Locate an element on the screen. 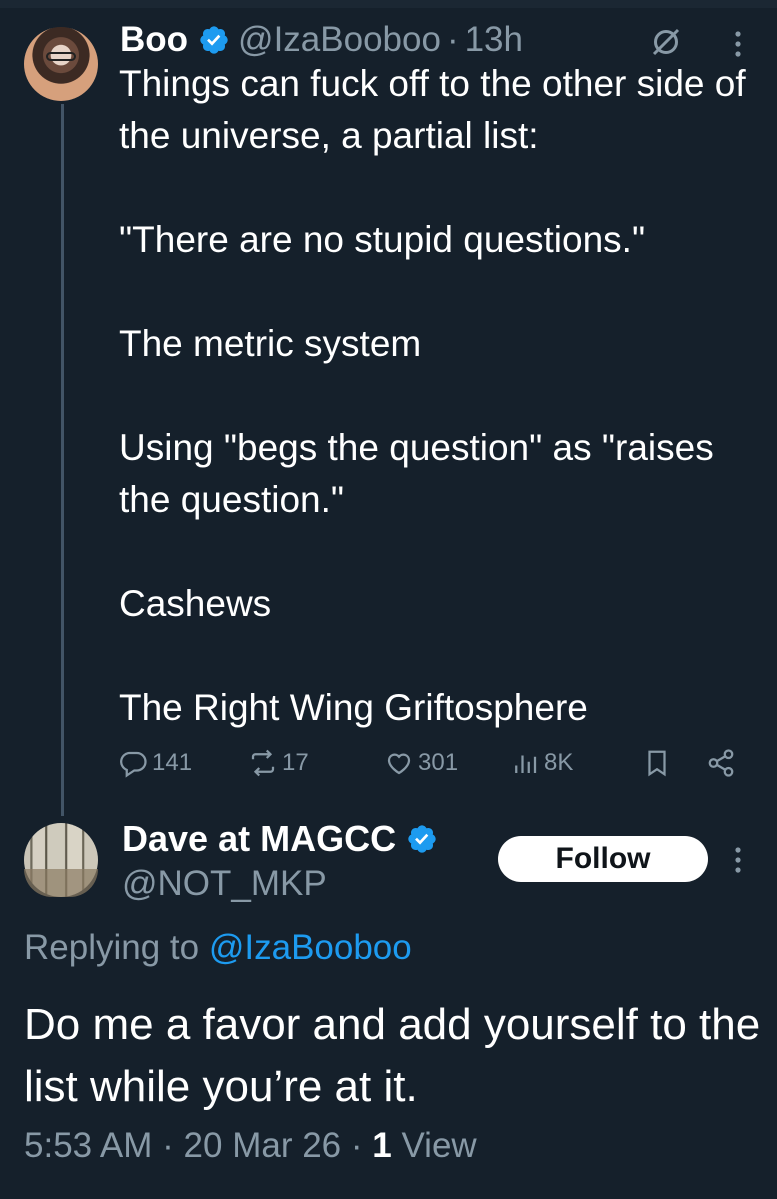 This screenshot has width=777, height=1199. reply-button: 141 is located at coordinates (155, 763).